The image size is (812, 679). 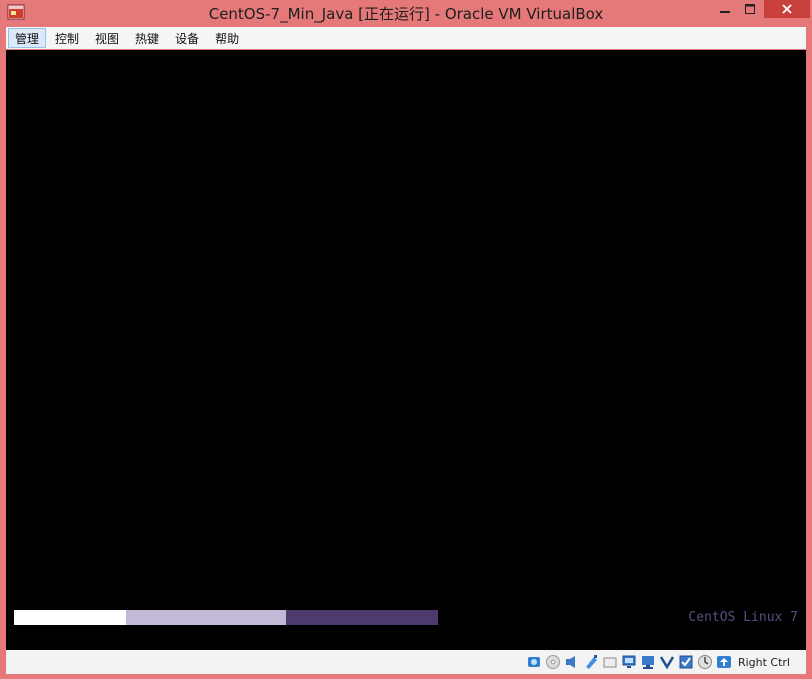 I want to click on minimize-button, so click(x=725, y=9).